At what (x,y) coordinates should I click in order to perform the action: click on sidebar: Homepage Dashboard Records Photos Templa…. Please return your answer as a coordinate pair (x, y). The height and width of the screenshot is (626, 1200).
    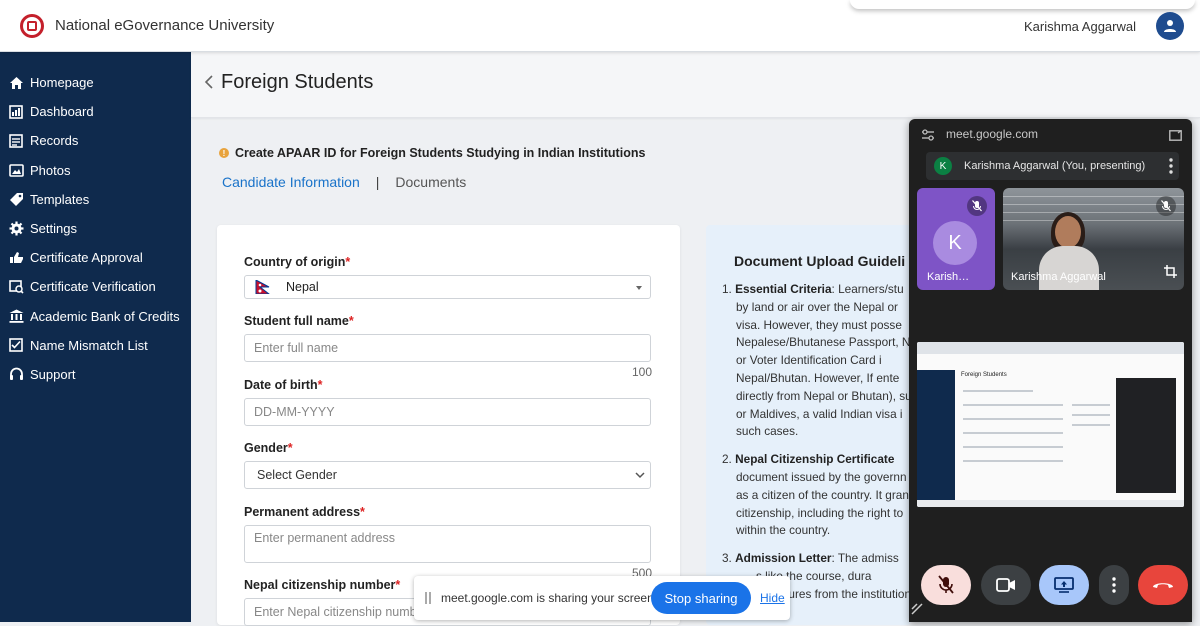
    Looking at the image, I should click on (95, 337).